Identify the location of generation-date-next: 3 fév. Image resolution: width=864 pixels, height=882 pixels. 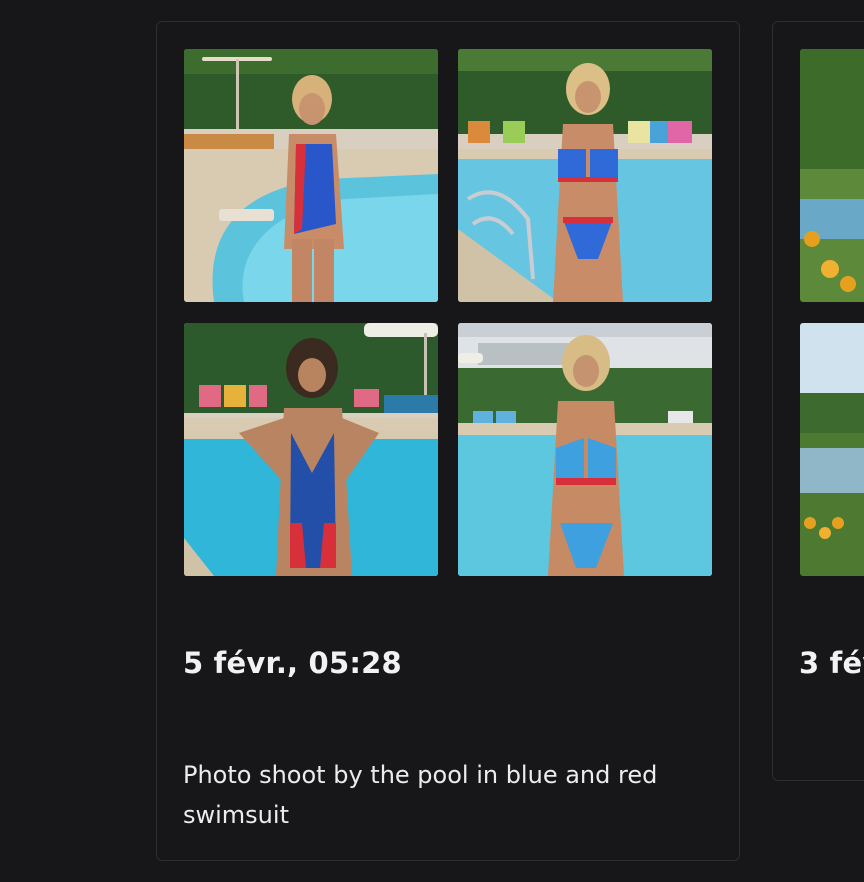
(831, 663).